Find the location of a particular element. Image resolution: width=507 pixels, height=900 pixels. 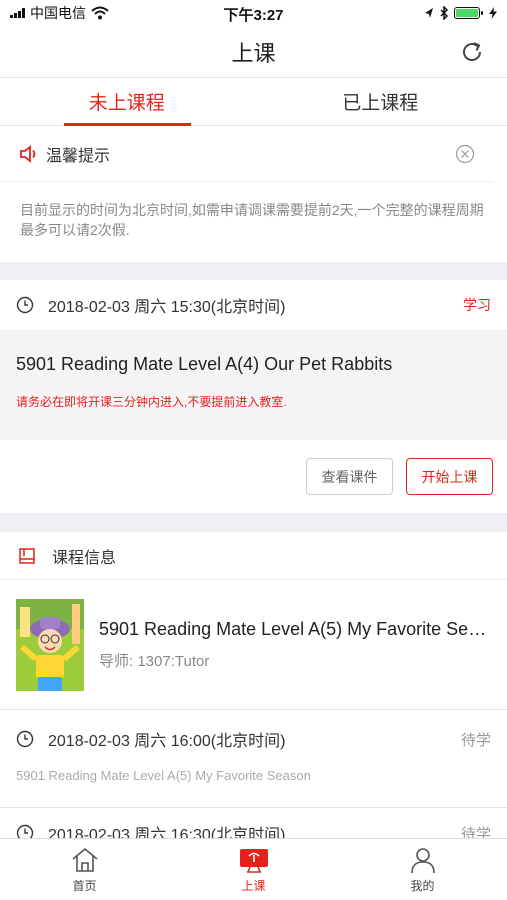

lesson-warning: 请务必在即将开课三分钟内进入,不要提前进入教室. is located at coordinates (151, 402).